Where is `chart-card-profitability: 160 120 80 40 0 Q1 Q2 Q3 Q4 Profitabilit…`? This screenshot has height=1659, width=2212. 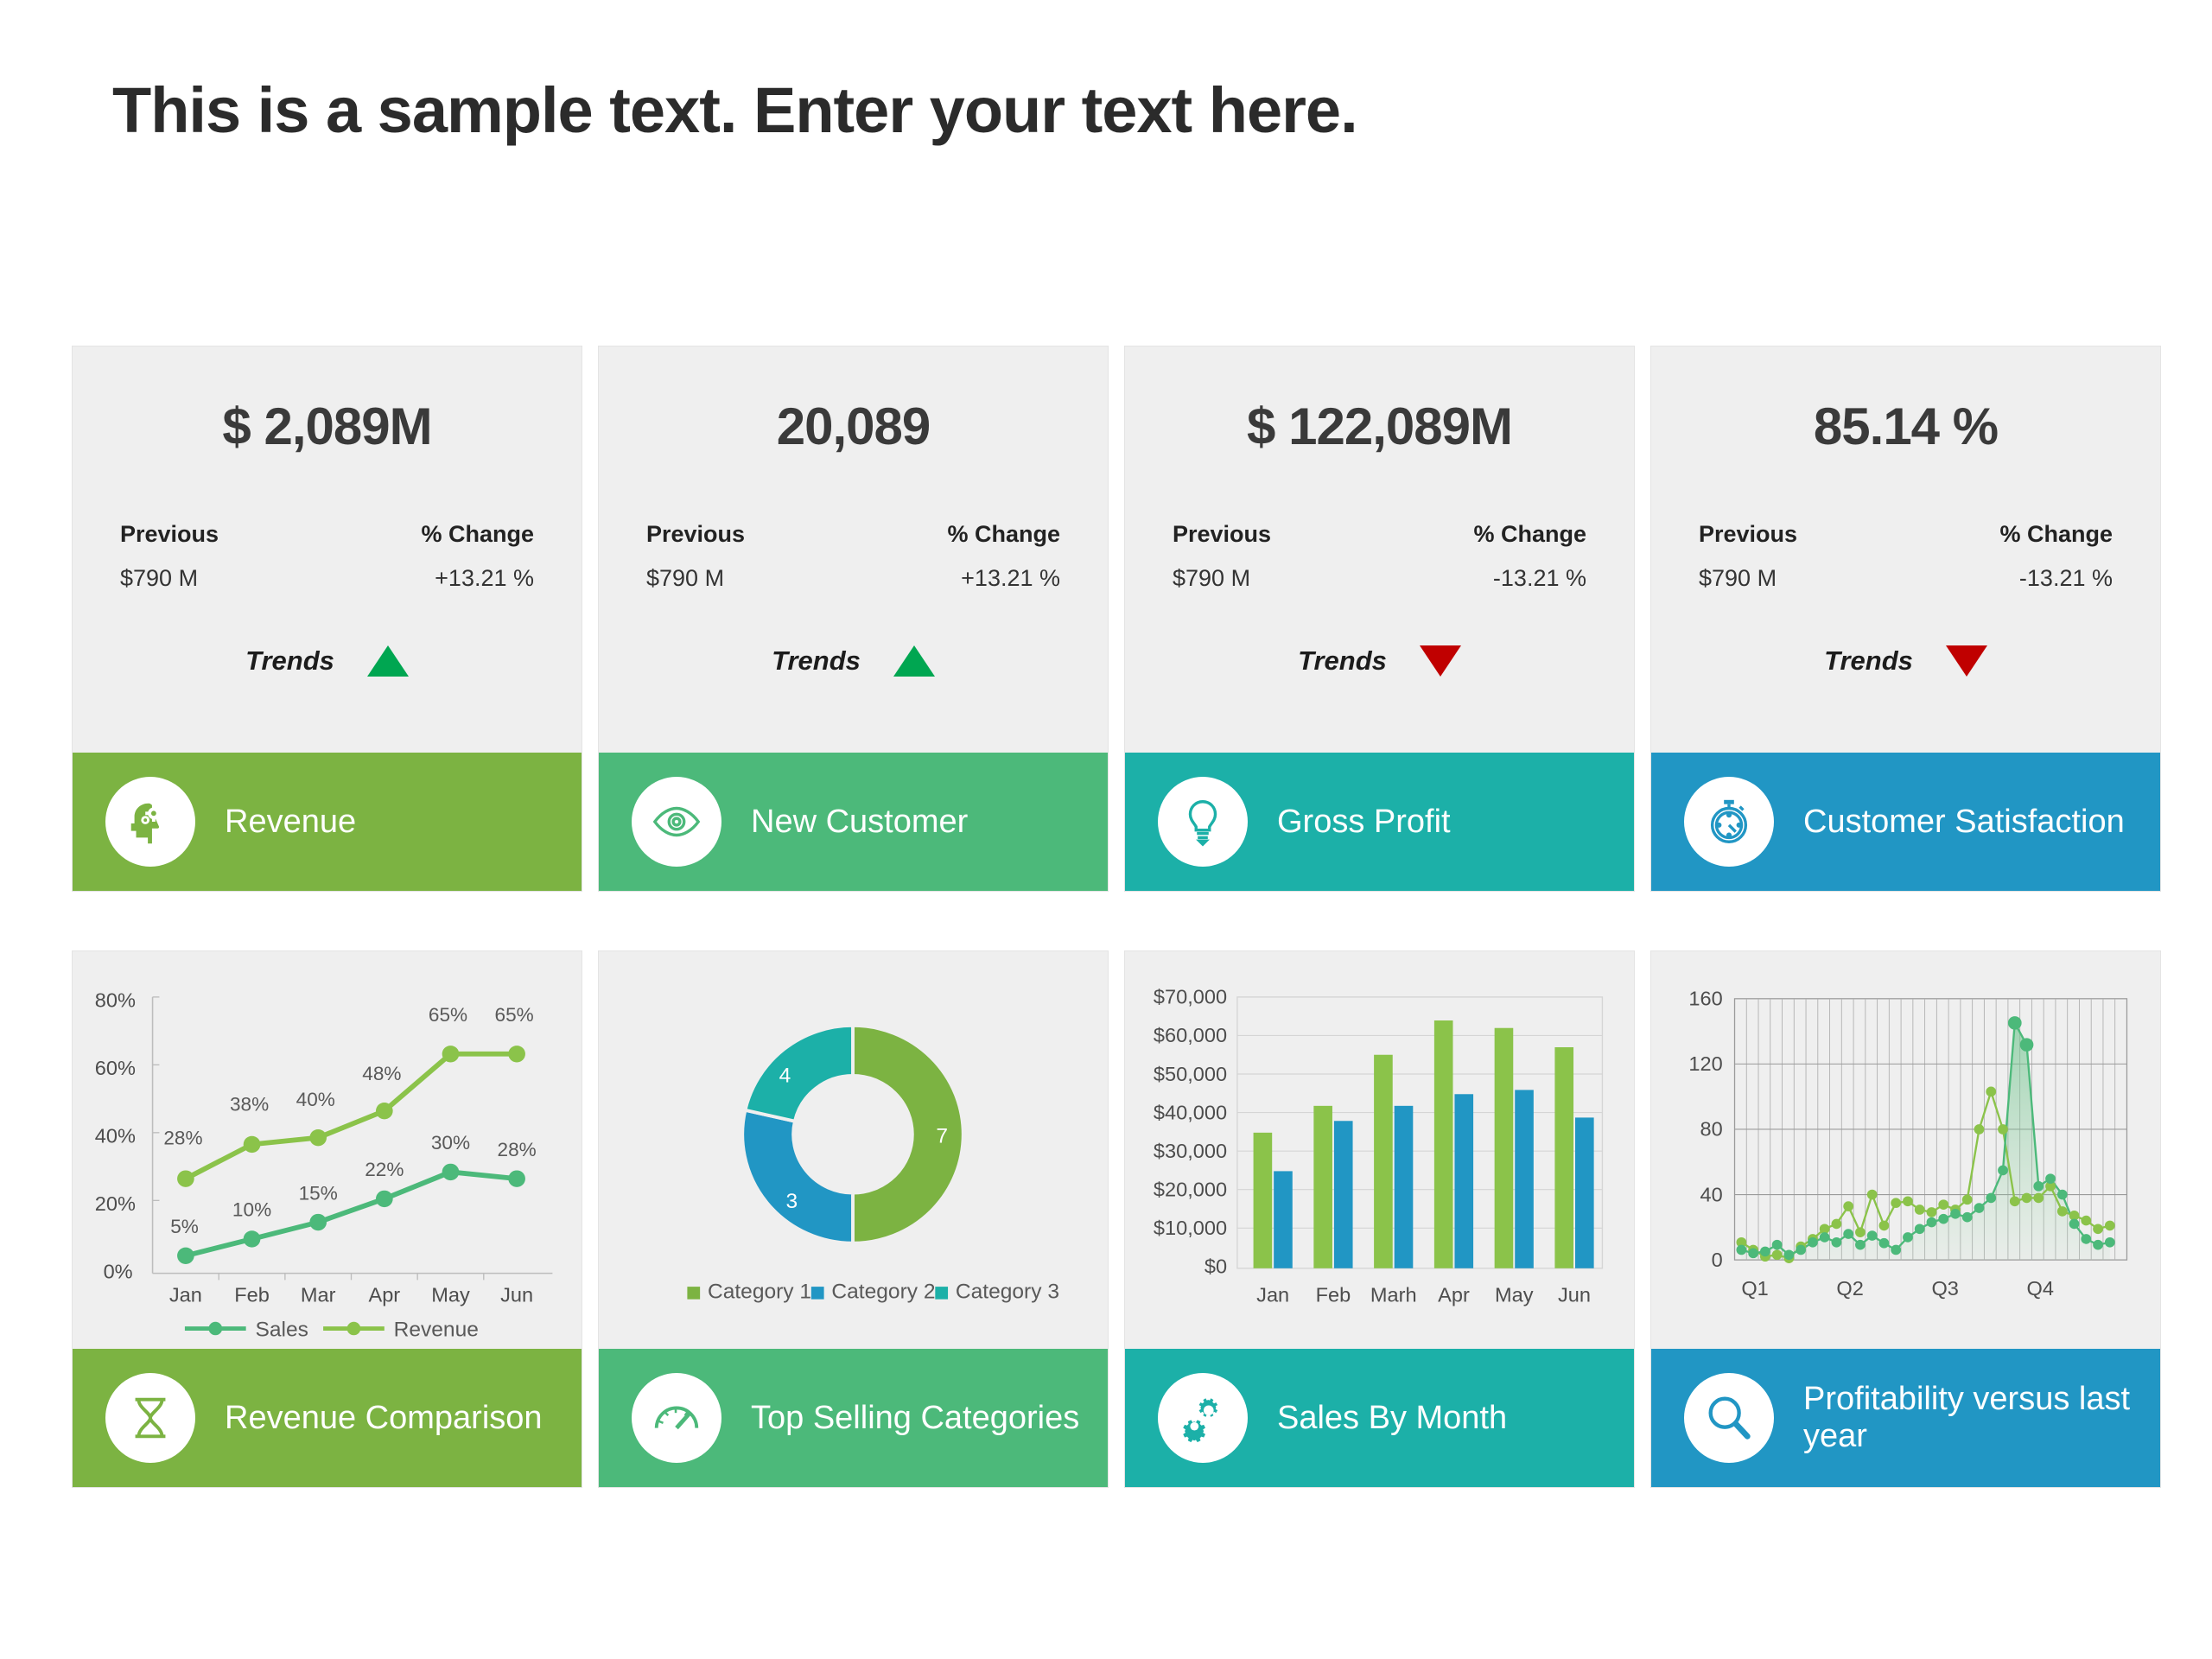 chart-card-profitability: 160 120 80 40 0 Q1 Q2 Q3 Q4 Profitabilit… is located at coordinates (1905, 1219).